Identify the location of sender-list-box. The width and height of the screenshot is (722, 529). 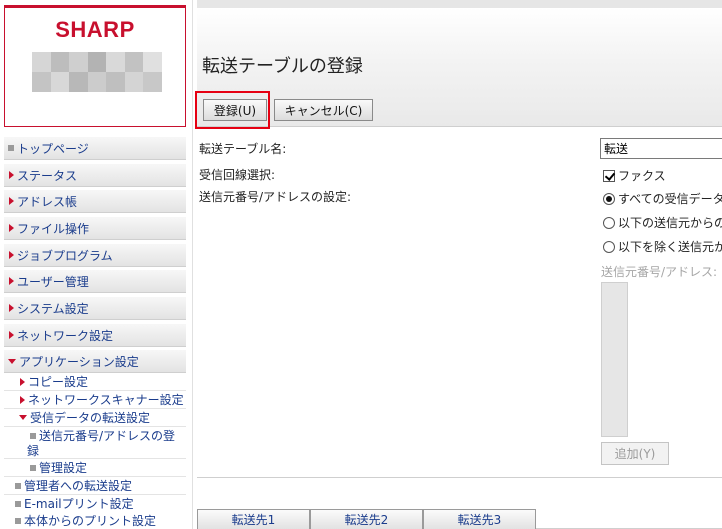
(614, 359).